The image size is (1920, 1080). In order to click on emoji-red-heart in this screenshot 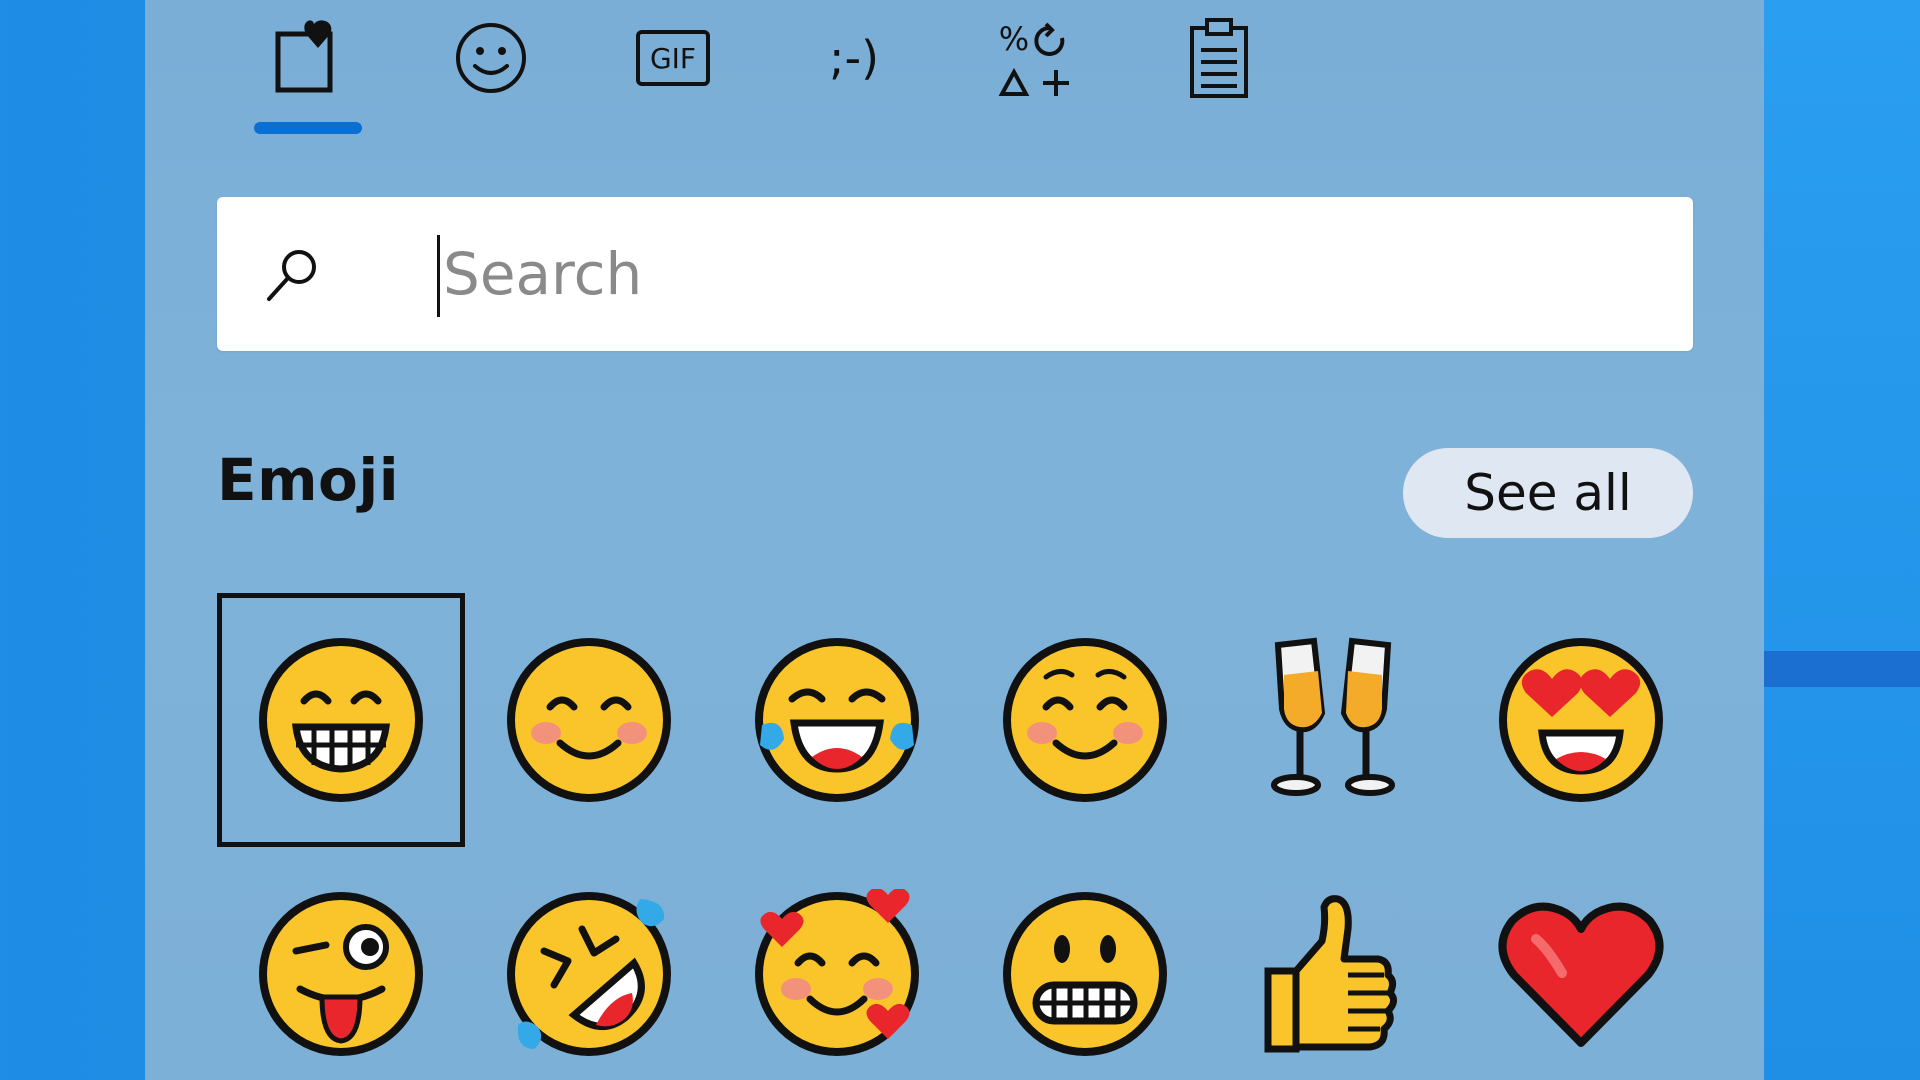, I will do `click(1581, 963)`.